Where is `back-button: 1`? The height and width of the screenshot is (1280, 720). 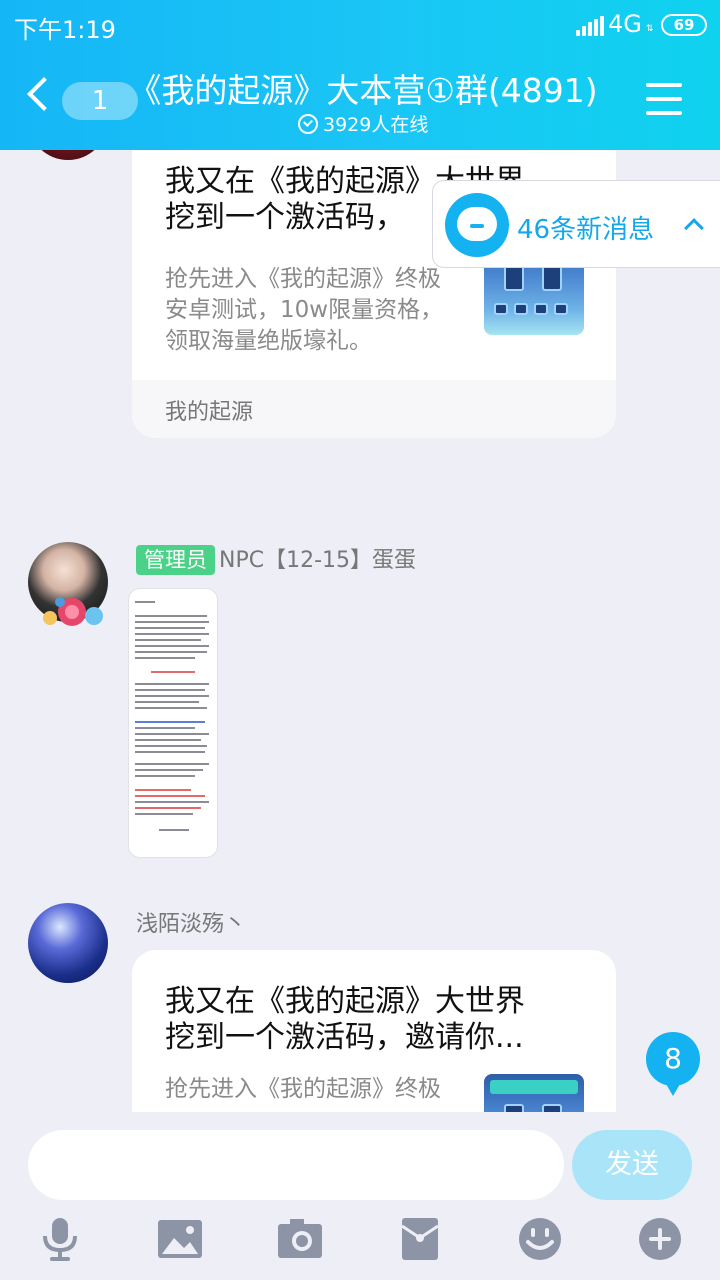 back-button: 1 is located at coordinates (82, 100).